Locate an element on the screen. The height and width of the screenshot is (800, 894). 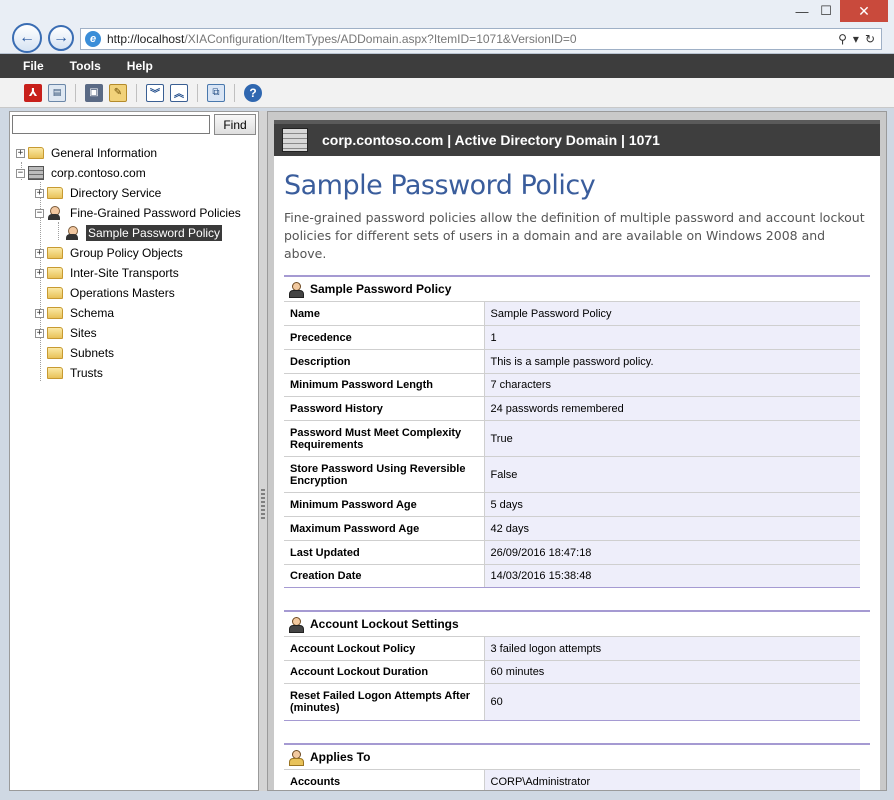
search-input is located at coordinates (111, 124).